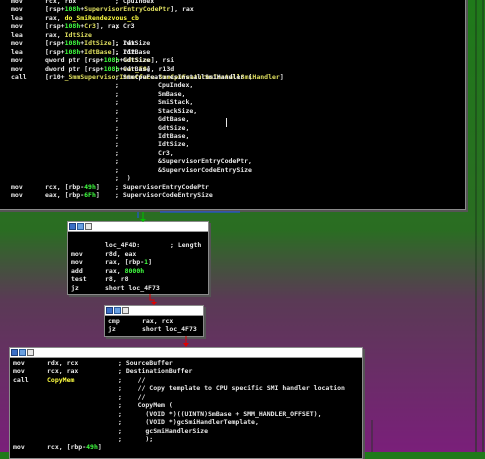  I want to click on operands: loc_4F4D:, so click(135, 245).